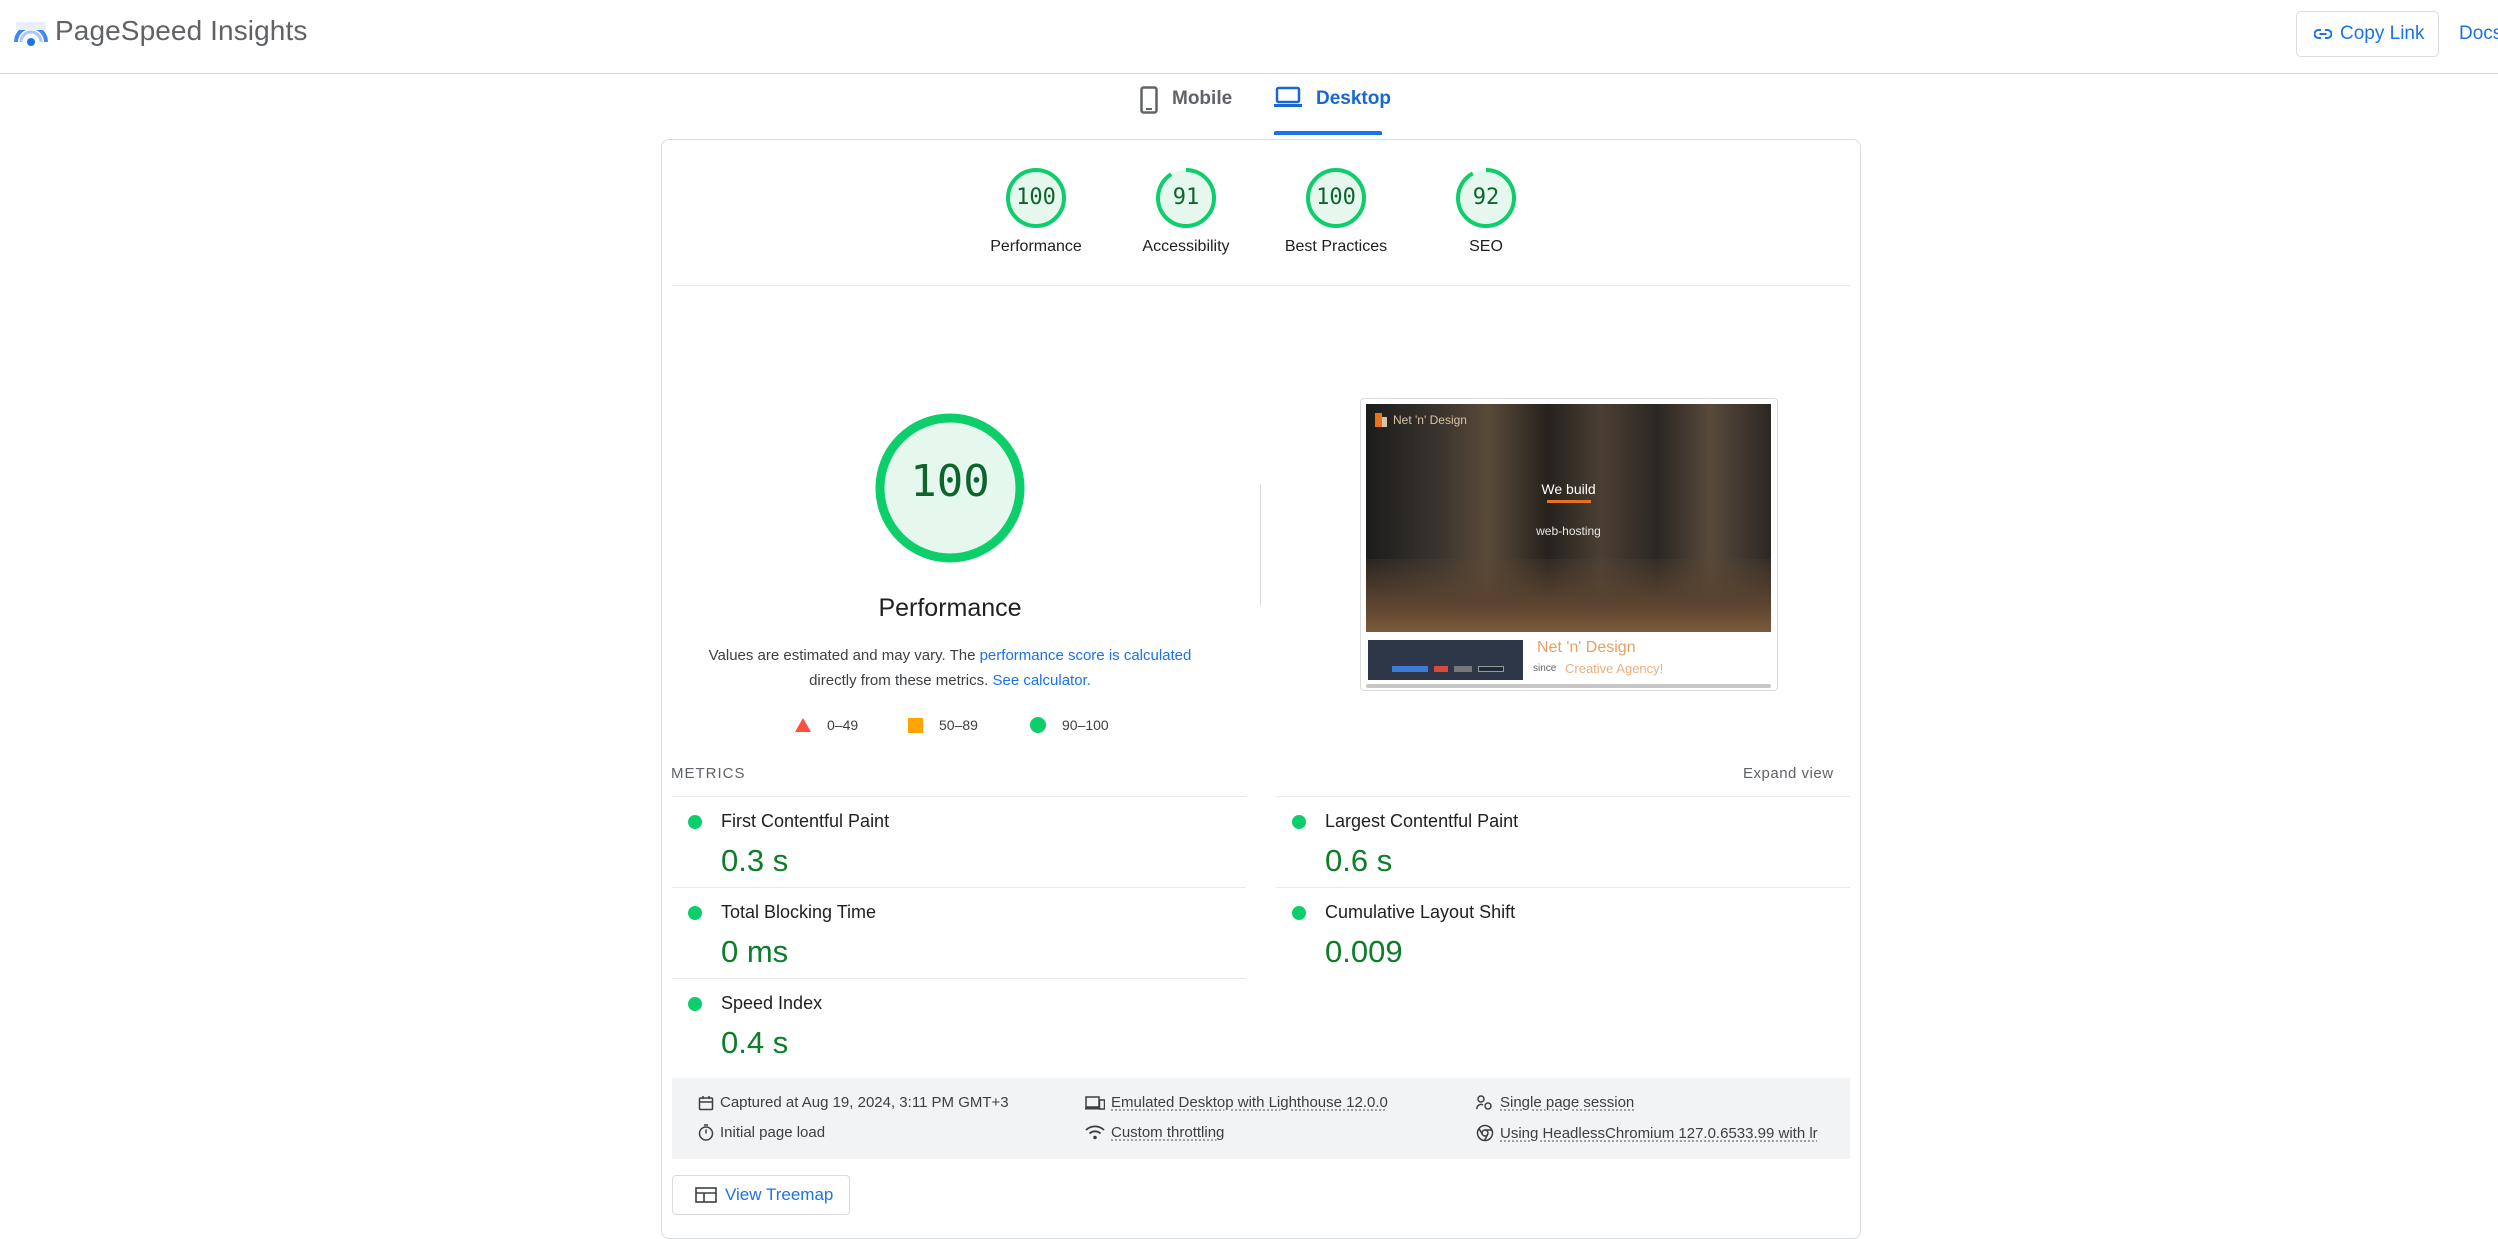 The width and height of the screenshot is (2498, 1239). Describe the element at coordinates (1186, 211) in the screenshot. I see `gauge-accessibility: 91 Accessibility` at that location.